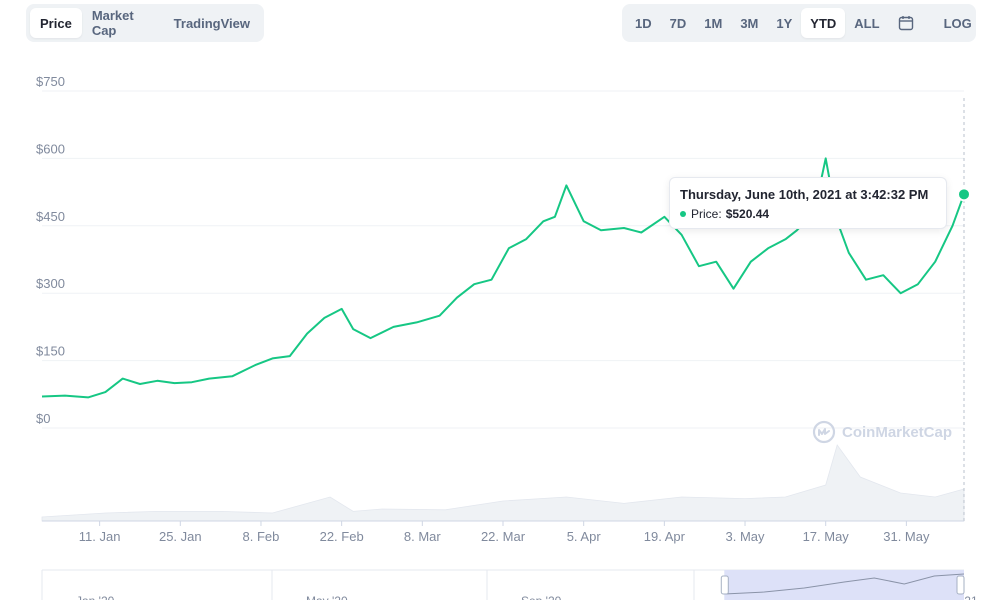 The image size is (1000, 600). What do you see at coordinates (541, 597) in the screenshot?
I see `navigator-label: Sep '20` at bounding box center [541, 597].